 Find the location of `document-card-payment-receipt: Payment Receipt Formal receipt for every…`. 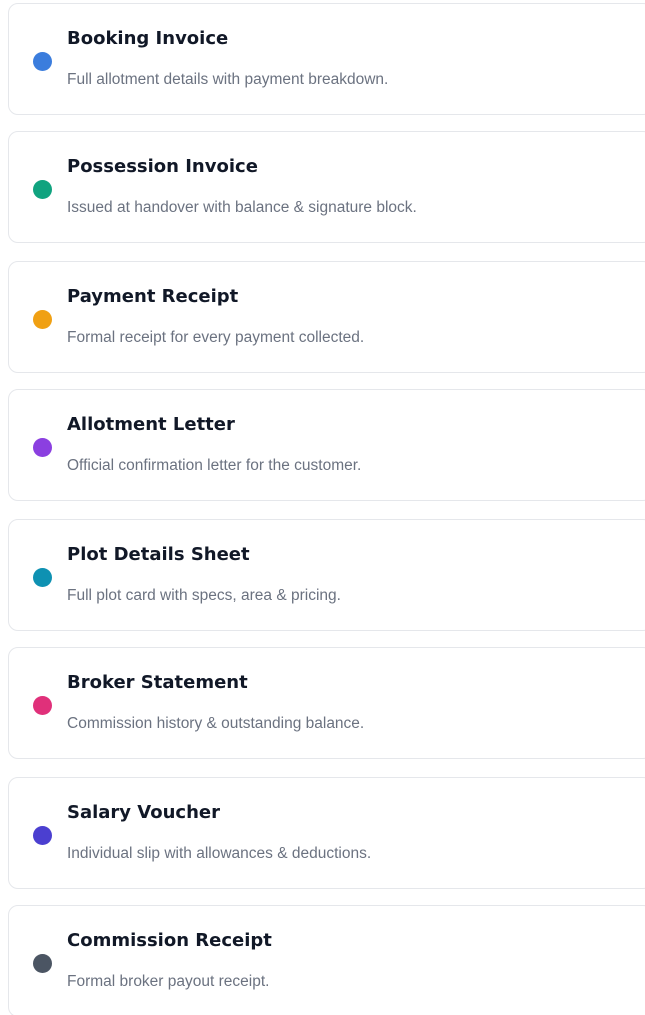

document-card-payment-receipt: Payment Receipt Formal receipt for every… is located at coordinates (326, 317).